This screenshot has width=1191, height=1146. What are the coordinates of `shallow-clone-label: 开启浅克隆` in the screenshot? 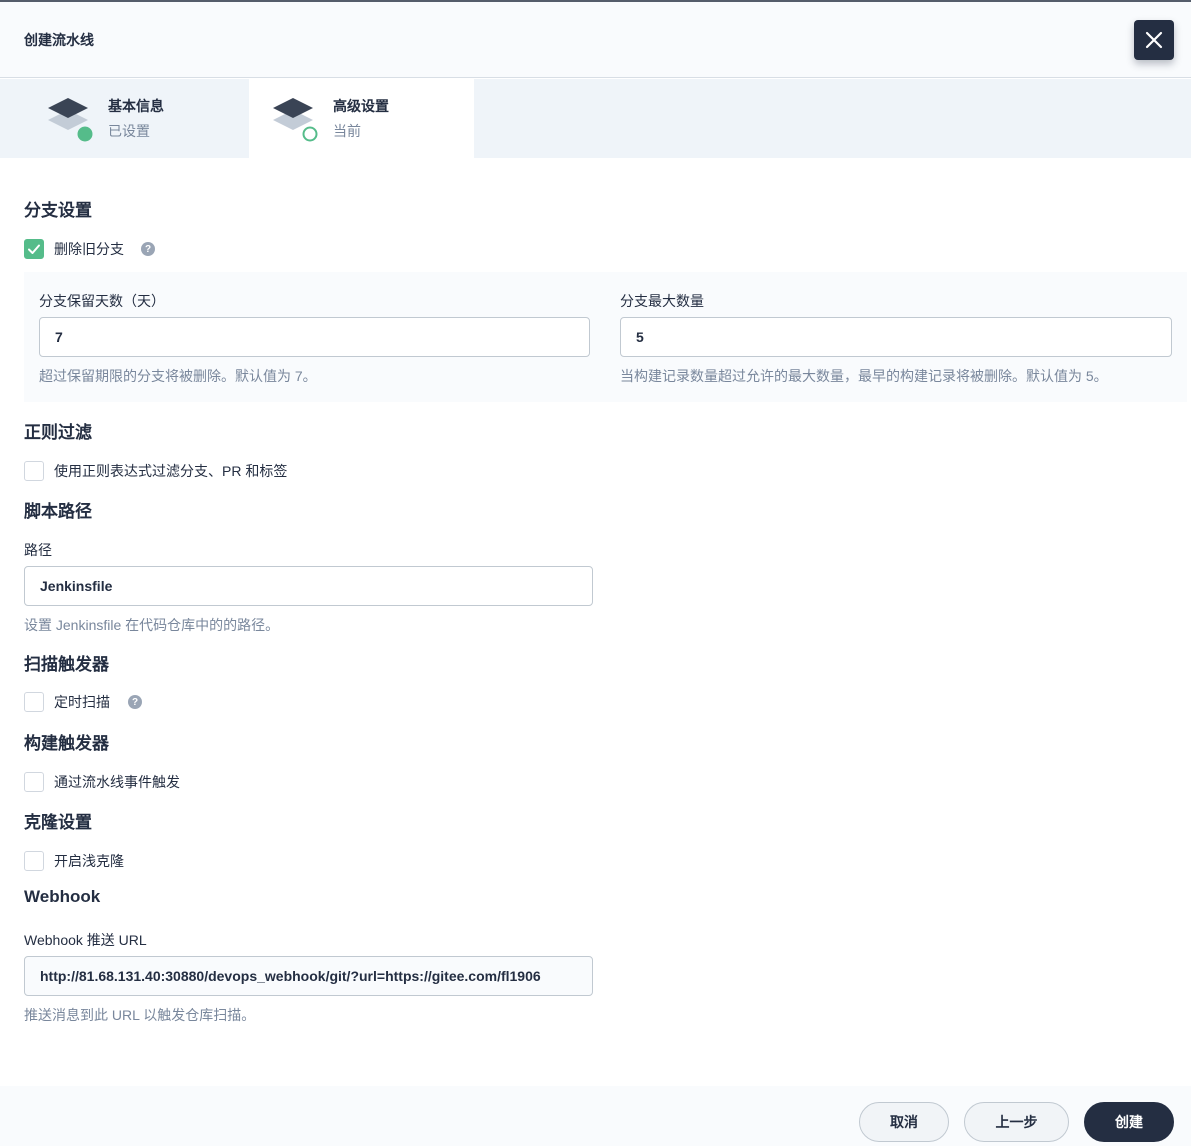 It's located at (89, 861).